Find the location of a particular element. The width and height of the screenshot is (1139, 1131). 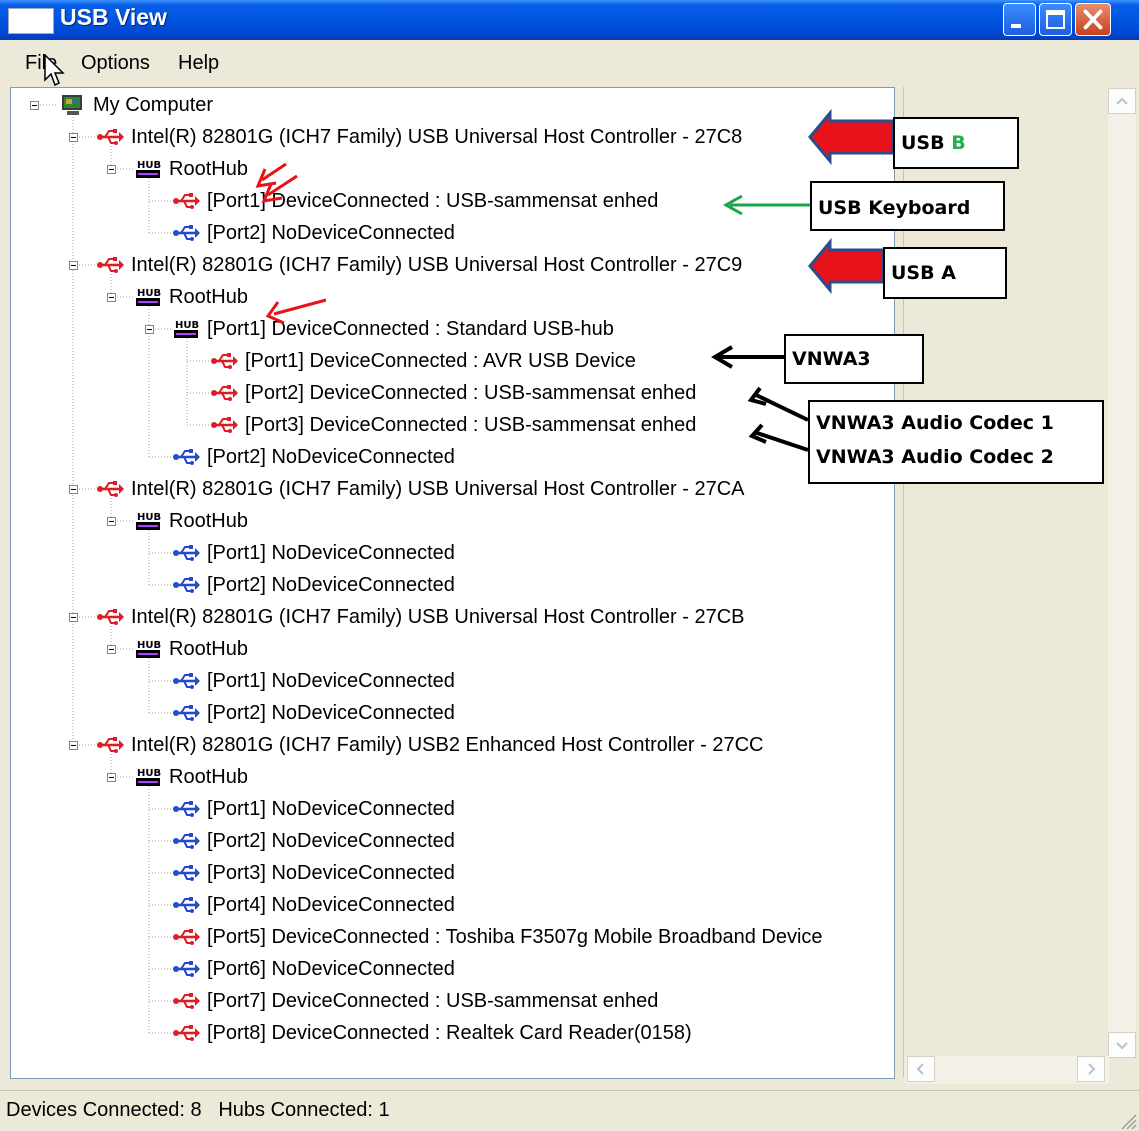

resize-grip-icon is located at coordinates (1128, 1121).